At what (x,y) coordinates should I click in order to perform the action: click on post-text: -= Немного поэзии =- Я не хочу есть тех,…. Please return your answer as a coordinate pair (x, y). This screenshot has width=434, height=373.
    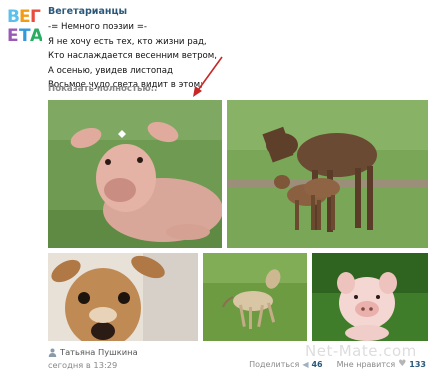
    Looking at the image, I should click on (163, 56).